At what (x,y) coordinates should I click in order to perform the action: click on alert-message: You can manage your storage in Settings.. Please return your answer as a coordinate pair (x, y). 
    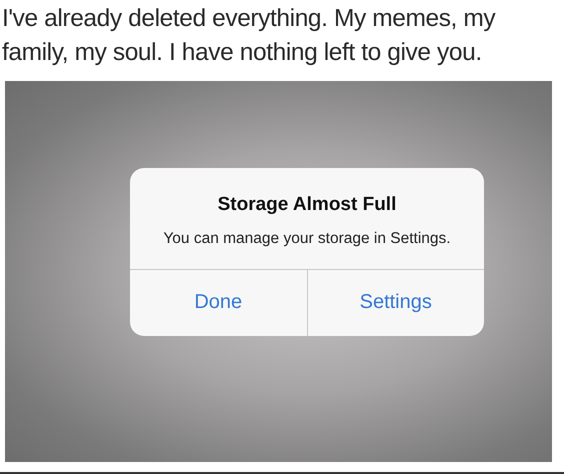
    Looking at the image, I should click on (307, 238).